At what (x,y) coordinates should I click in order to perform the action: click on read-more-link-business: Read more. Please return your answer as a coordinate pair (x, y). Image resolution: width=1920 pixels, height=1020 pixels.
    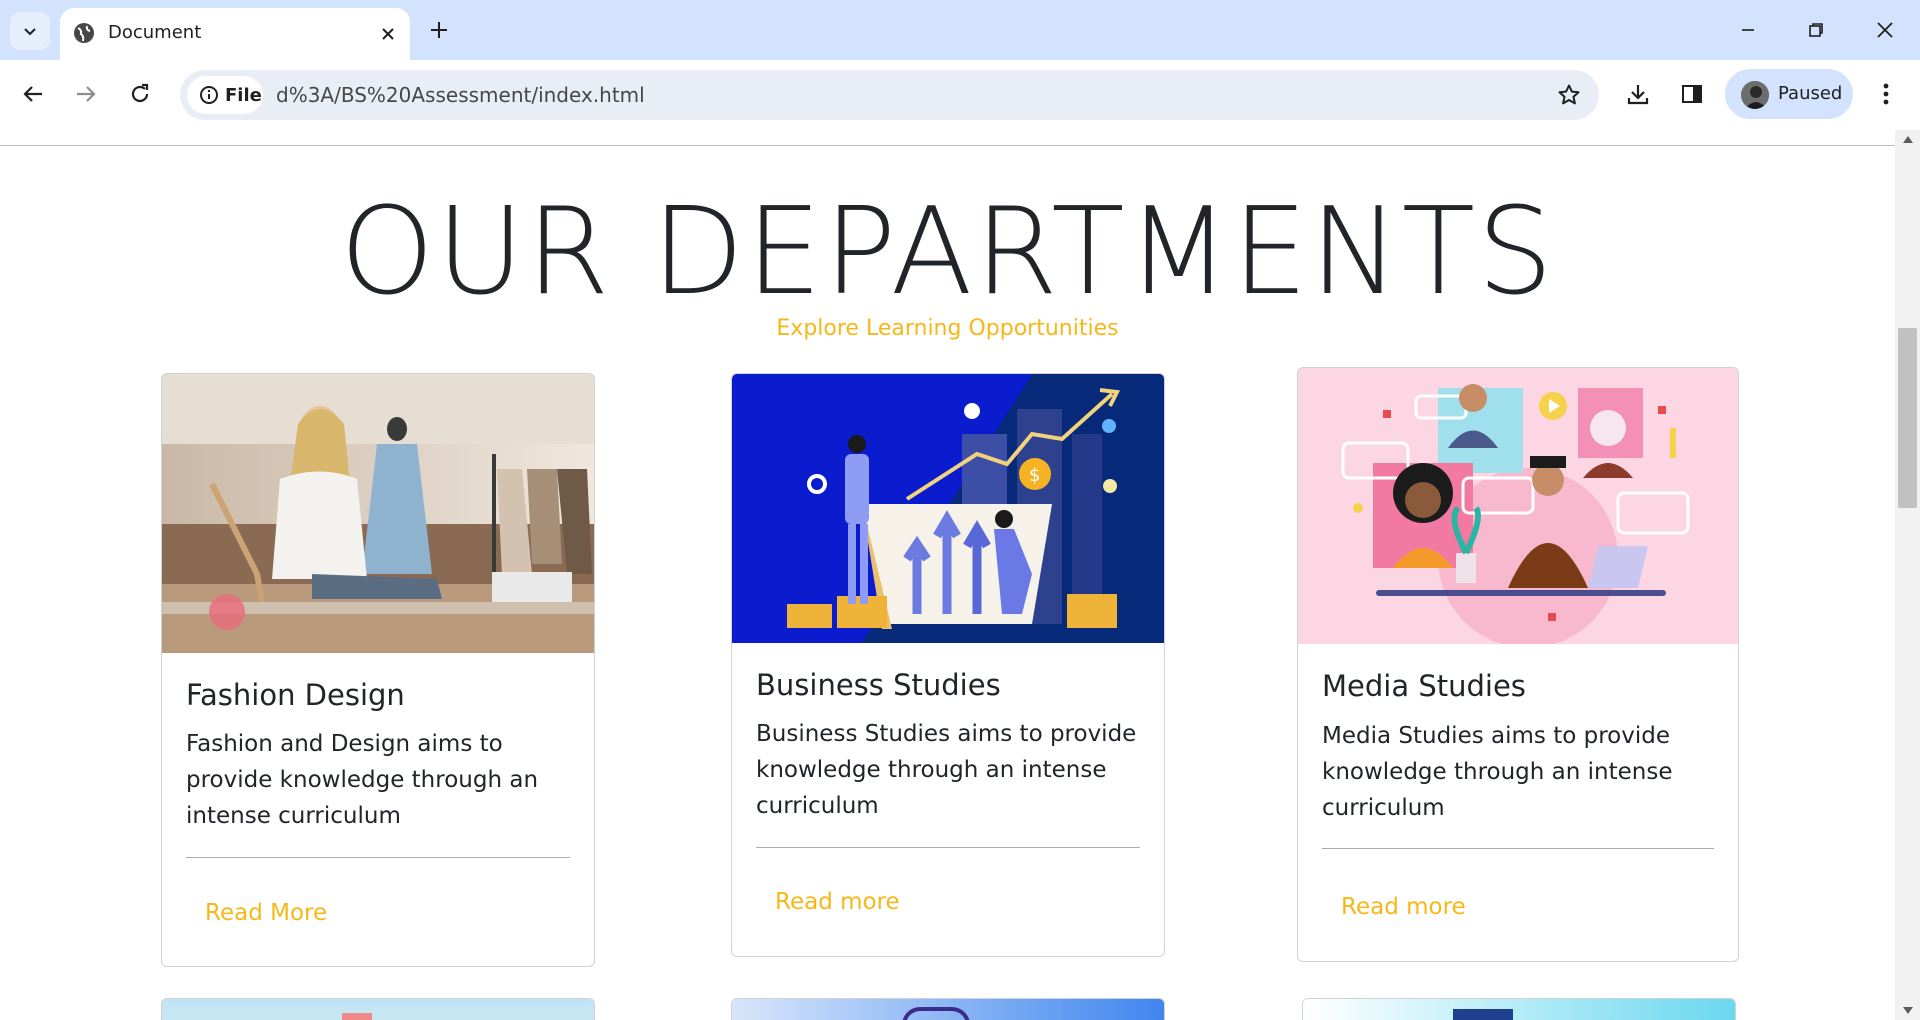
    Looking at the image, I should click on (837, 902).